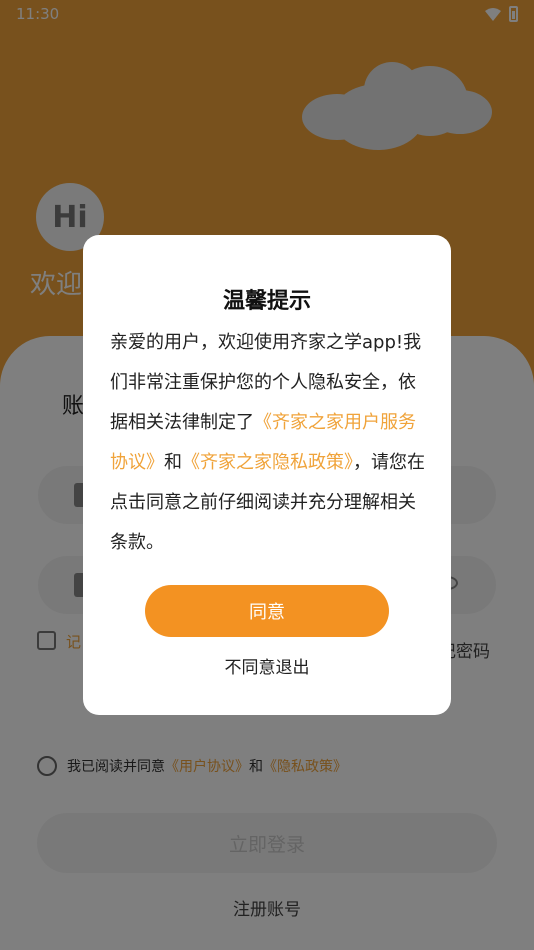 The width and height of the screenshot is (534, 950). Describe the element at coordinates (266, 301) in the screenshot. I see `dialog-title: 温馨提示` at that location.